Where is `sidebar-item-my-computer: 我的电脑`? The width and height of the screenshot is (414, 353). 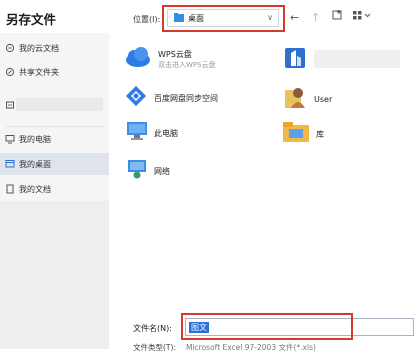 sidebar-item-my-computer: 我的电脑 is located at coordinates (54, 139).